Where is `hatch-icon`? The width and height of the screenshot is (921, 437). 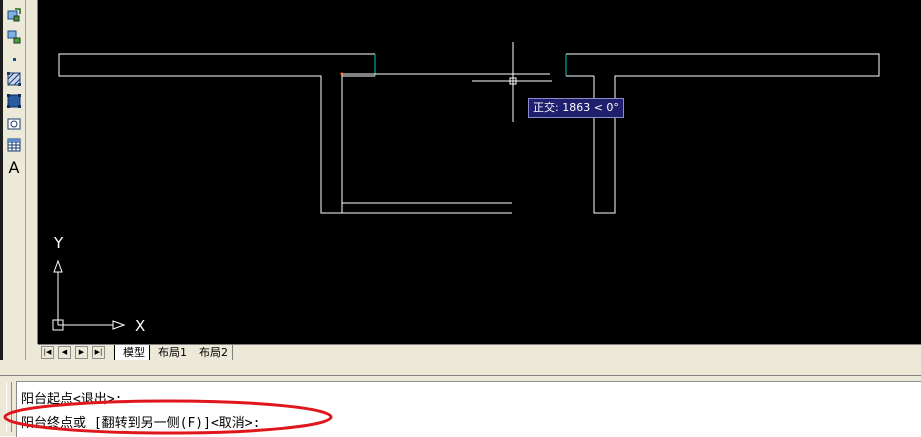 hatch-icon is located at coordinates (14, 79).